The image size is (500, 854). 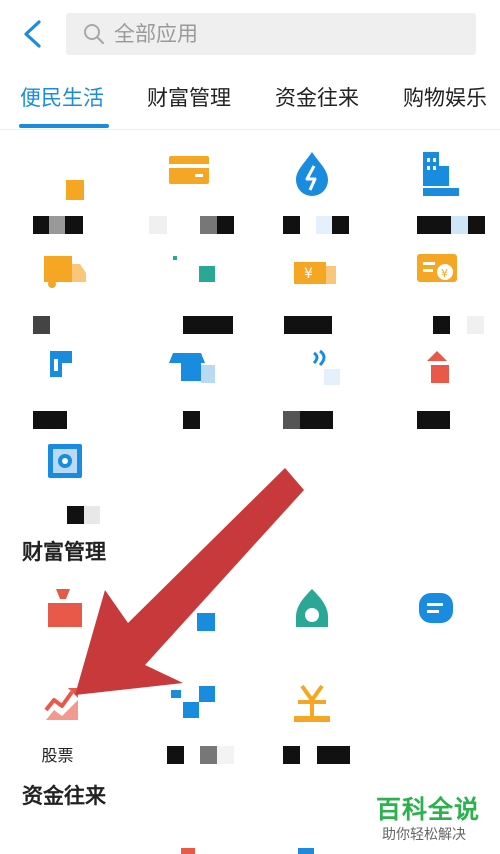 What do you see at coordinates (65, 608) in the screenshot?
I see `money-bag-icon` at bounding box center [65, 608].